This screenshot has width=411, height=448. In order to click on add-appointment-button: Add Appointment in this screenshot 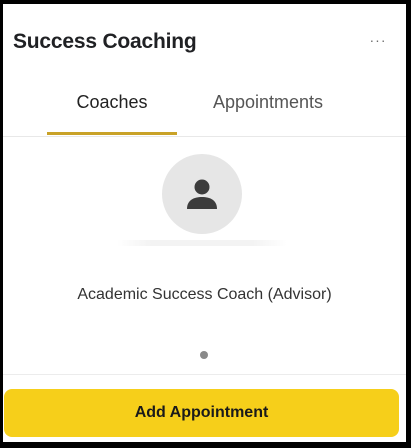, I will do `click(201, 413)`.